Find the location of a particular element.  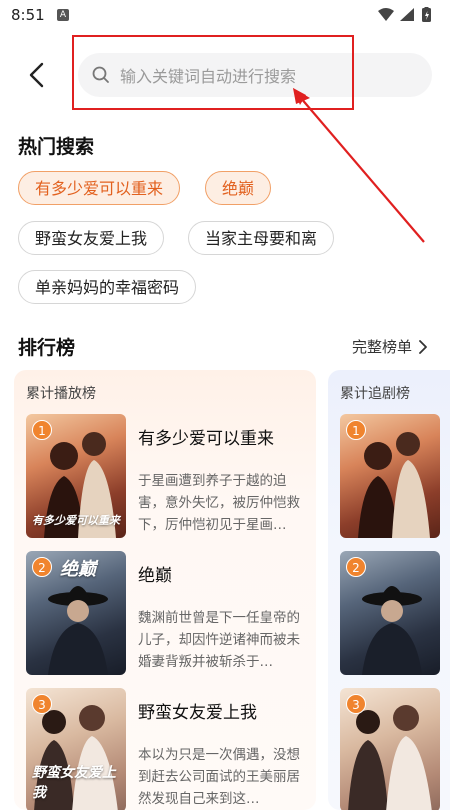

poster-image: 3 is located at coordinates (390, 749).